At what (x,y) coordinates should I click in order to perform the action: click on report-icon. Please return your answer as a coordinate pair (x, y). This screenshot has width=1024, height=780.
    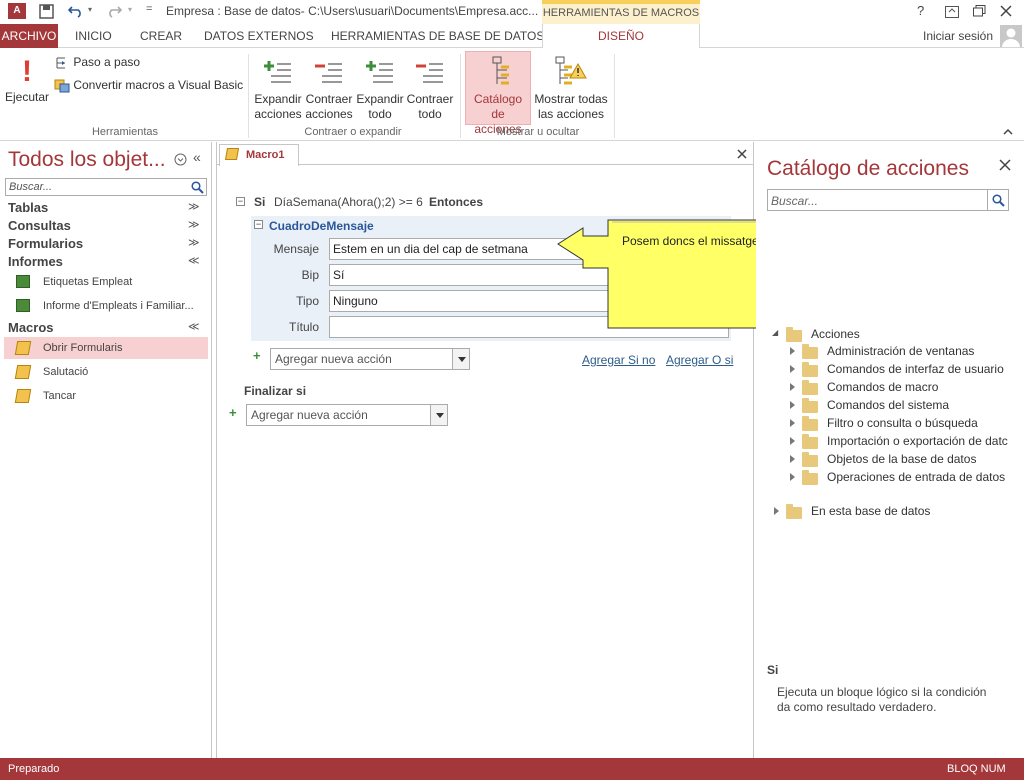
    Looking at the image, I should click on (23, 281).